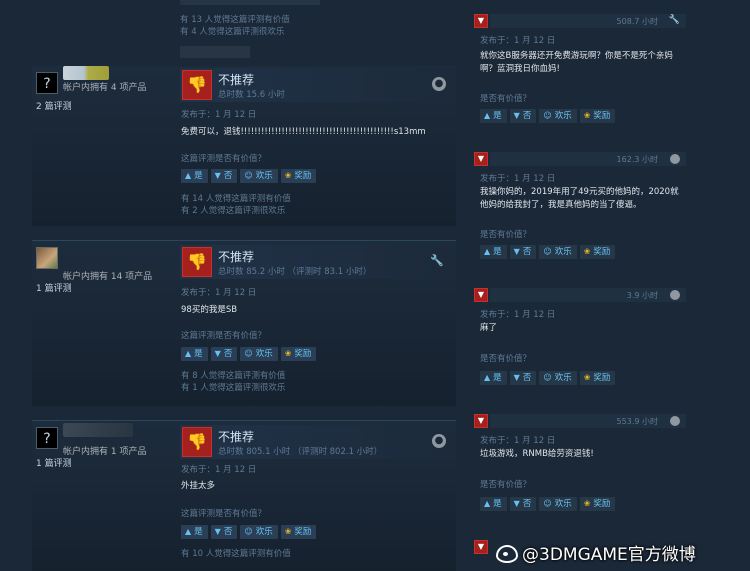 This screenshot has height=571, width=750. Describe the element at coordinates (105, 88) in the screenshot. I see `products-owned: 帐户内拥有 4 项产品` at that location.